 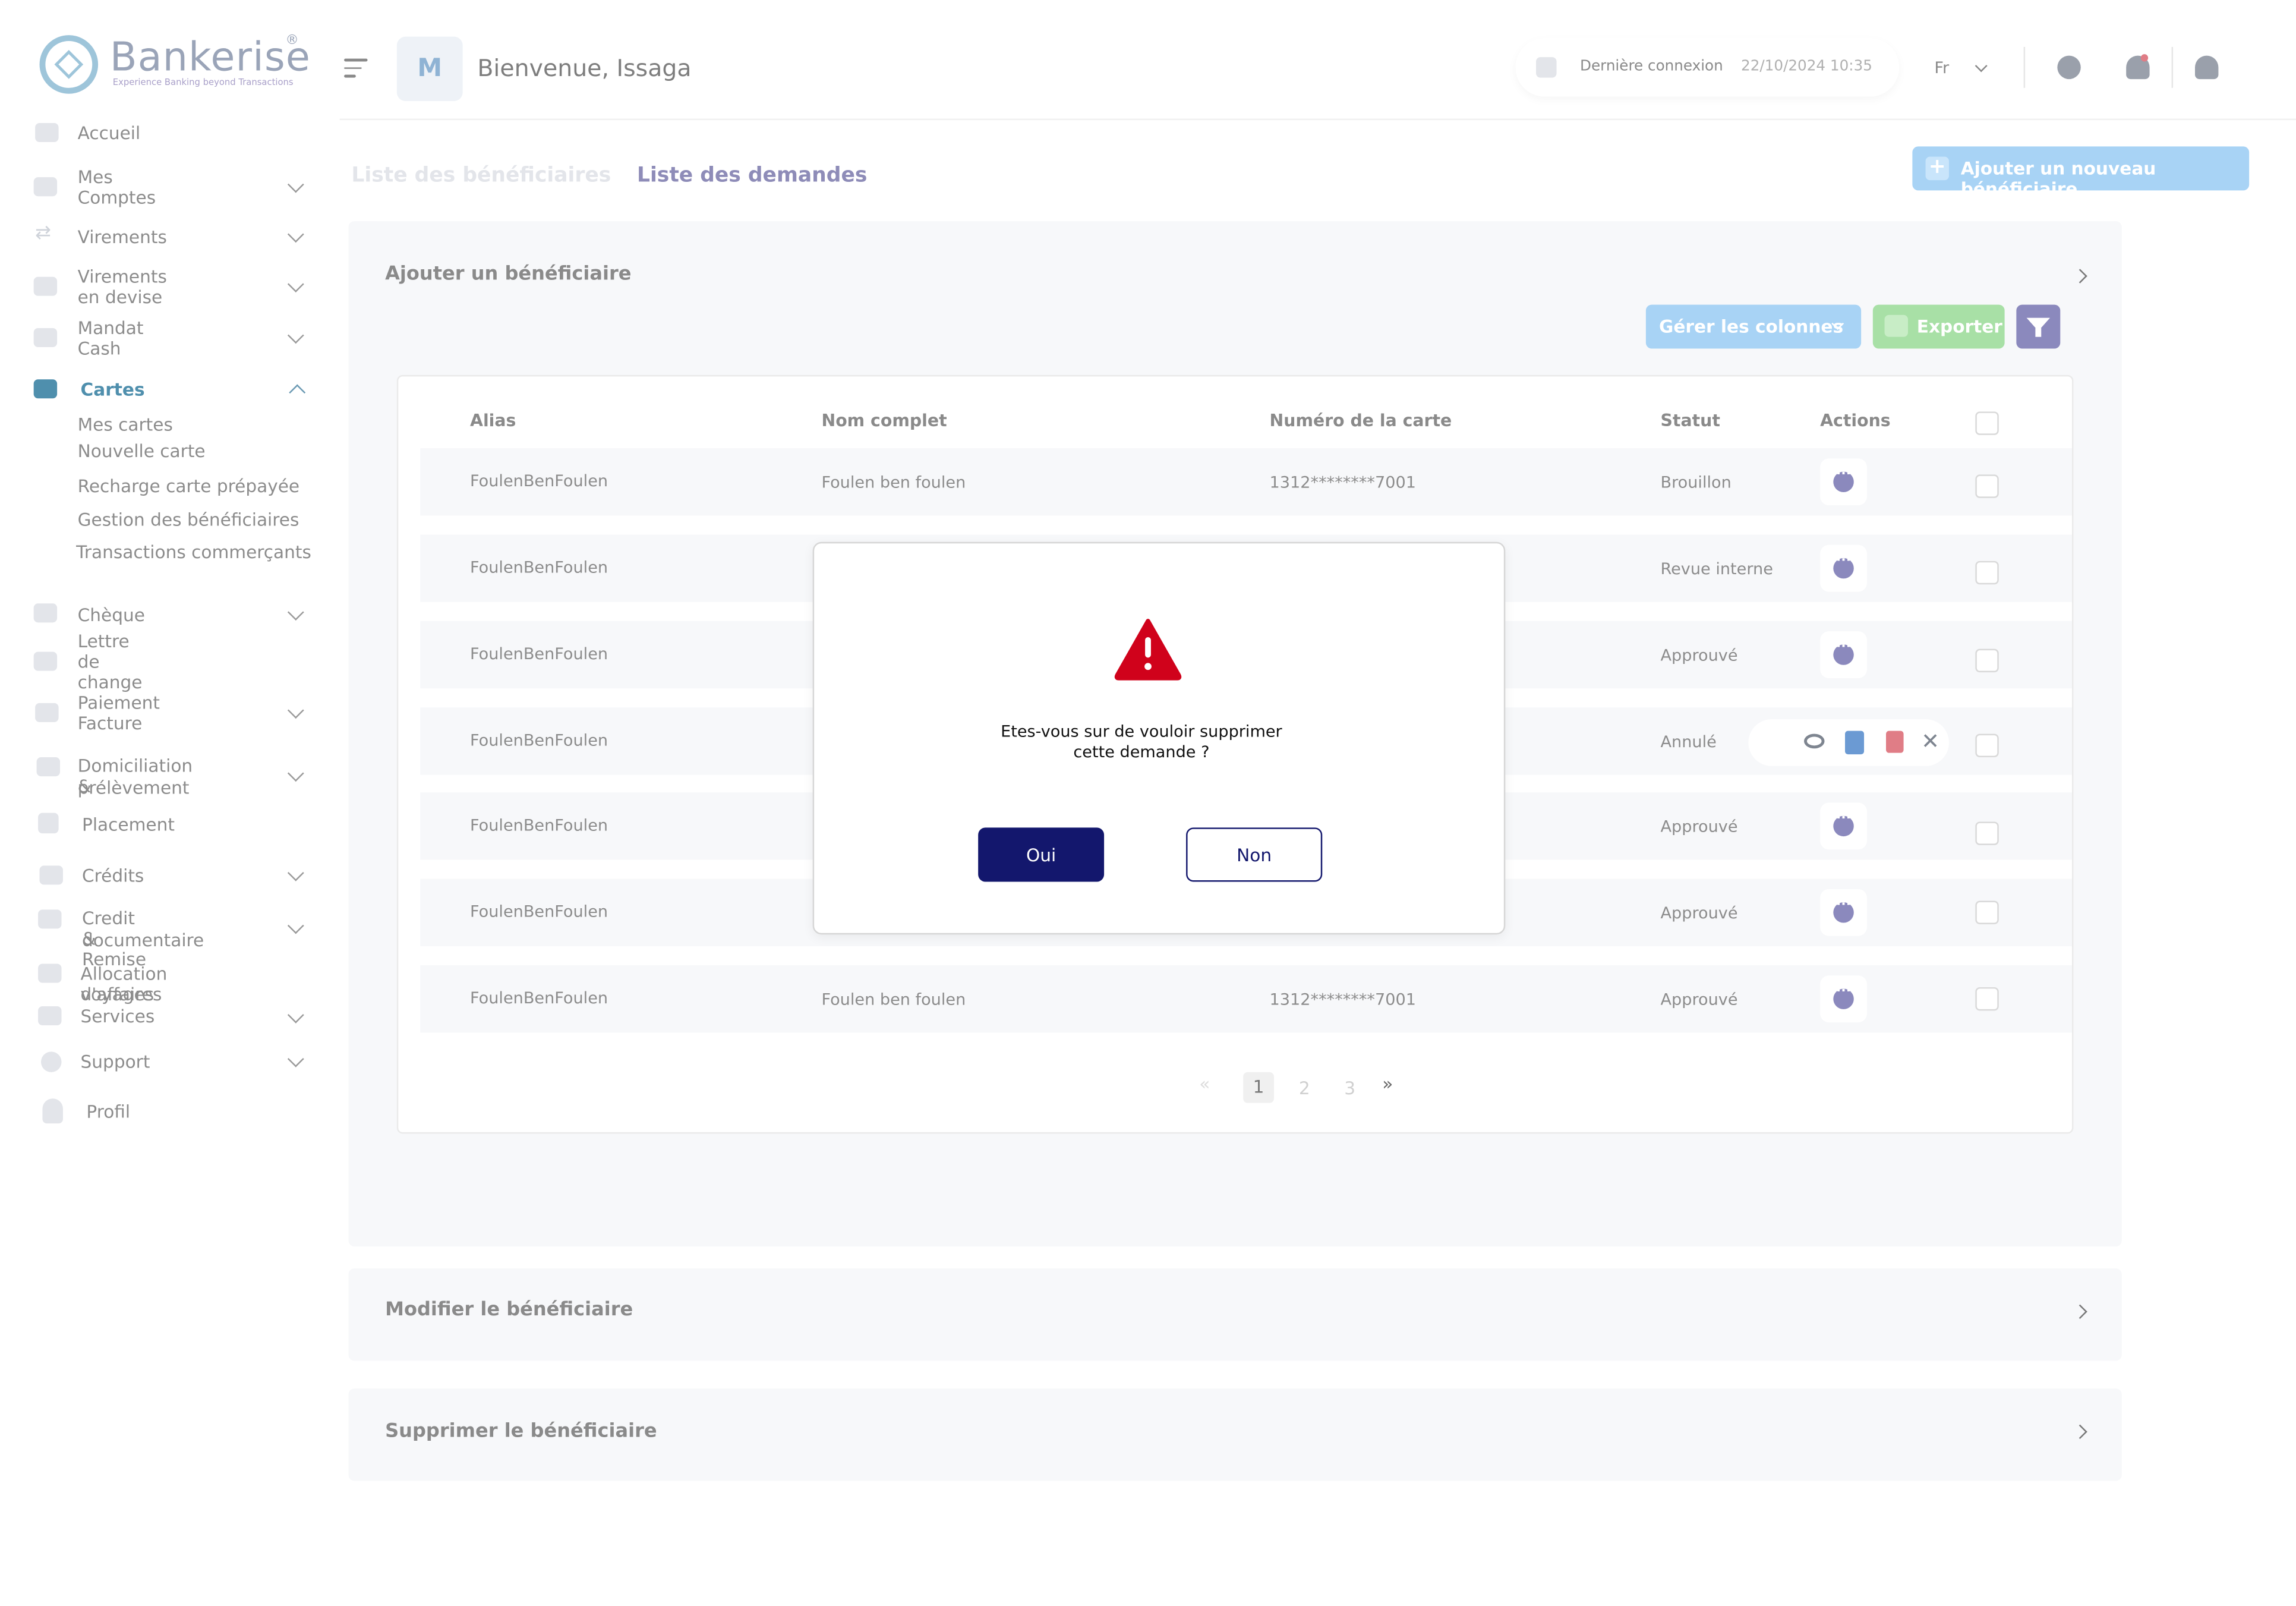 What do you see at coordinates (45, 187) in the screenshot?
I see `folder-icon` at bounding box center [45, 187].